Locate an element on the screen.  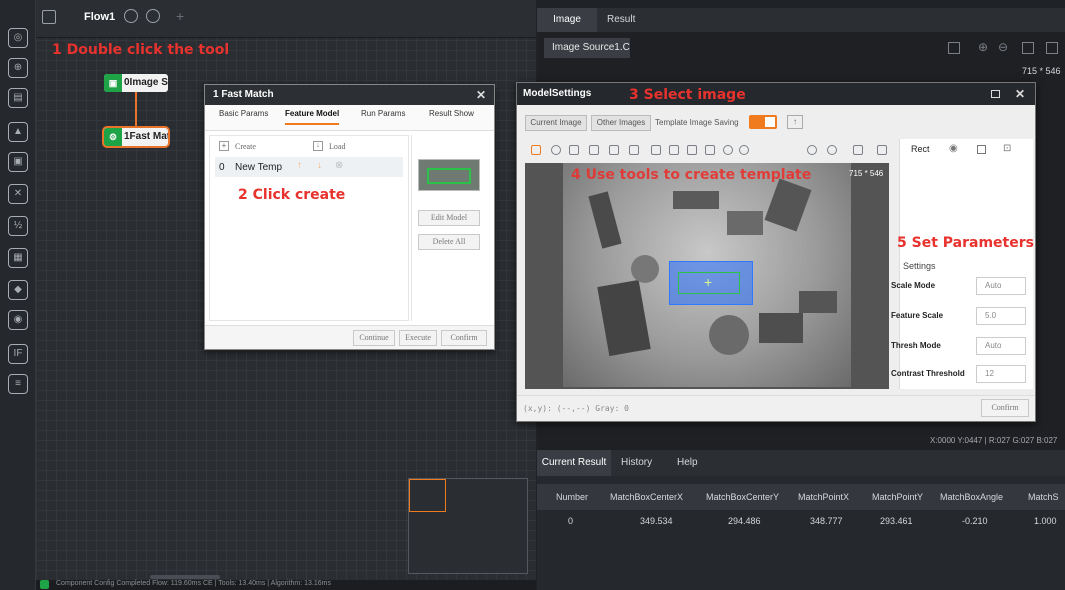
maximize-icon is located at coordinates (995, 94).